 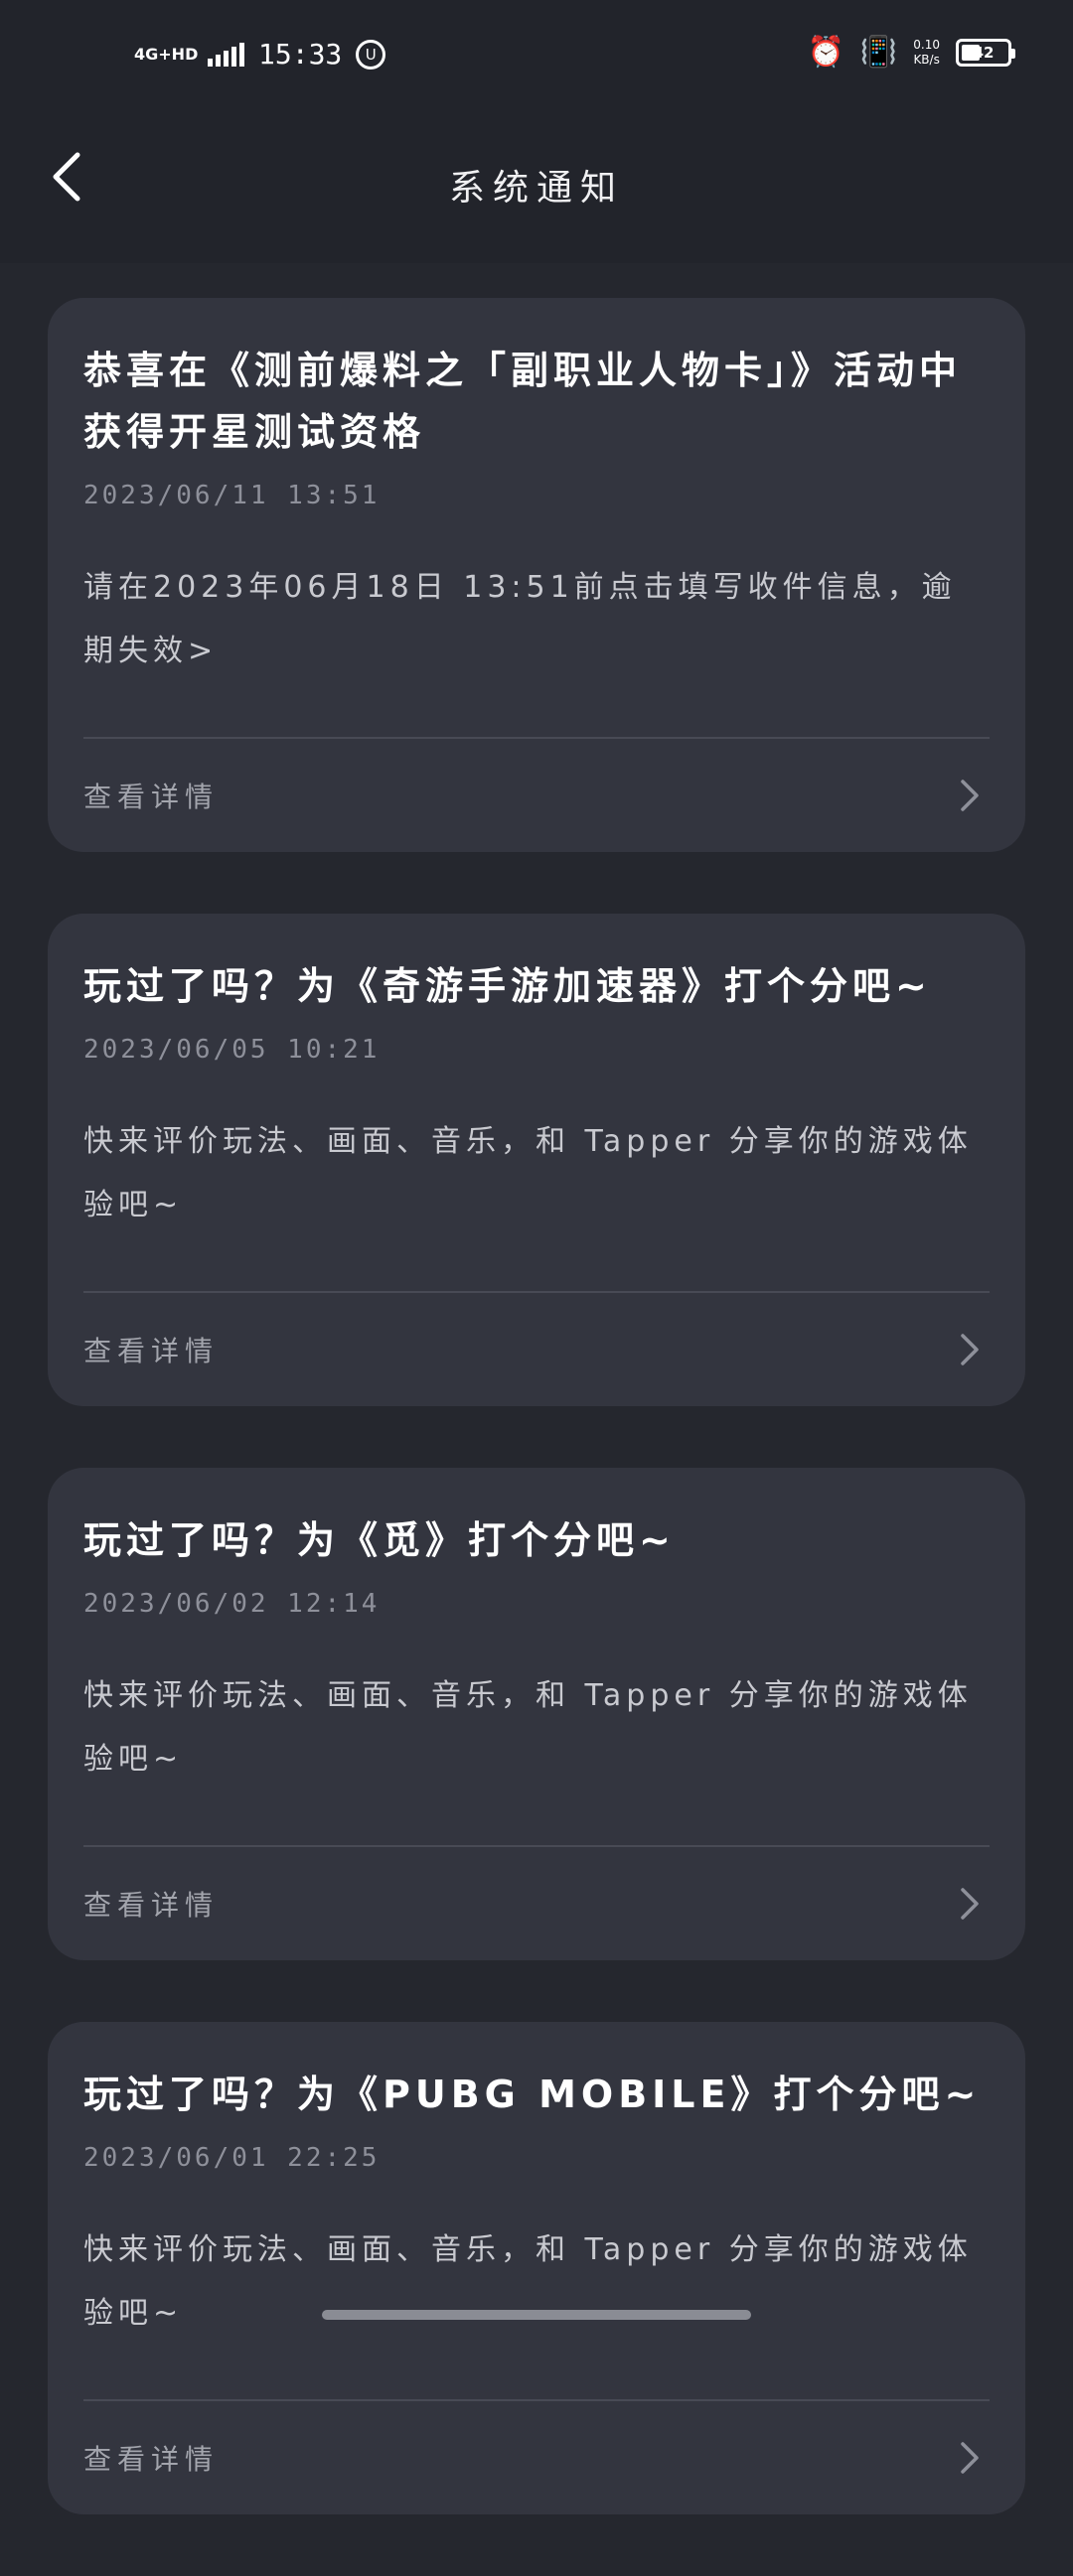 I want to click on battery-level: 42, so click(x=984, y=53).